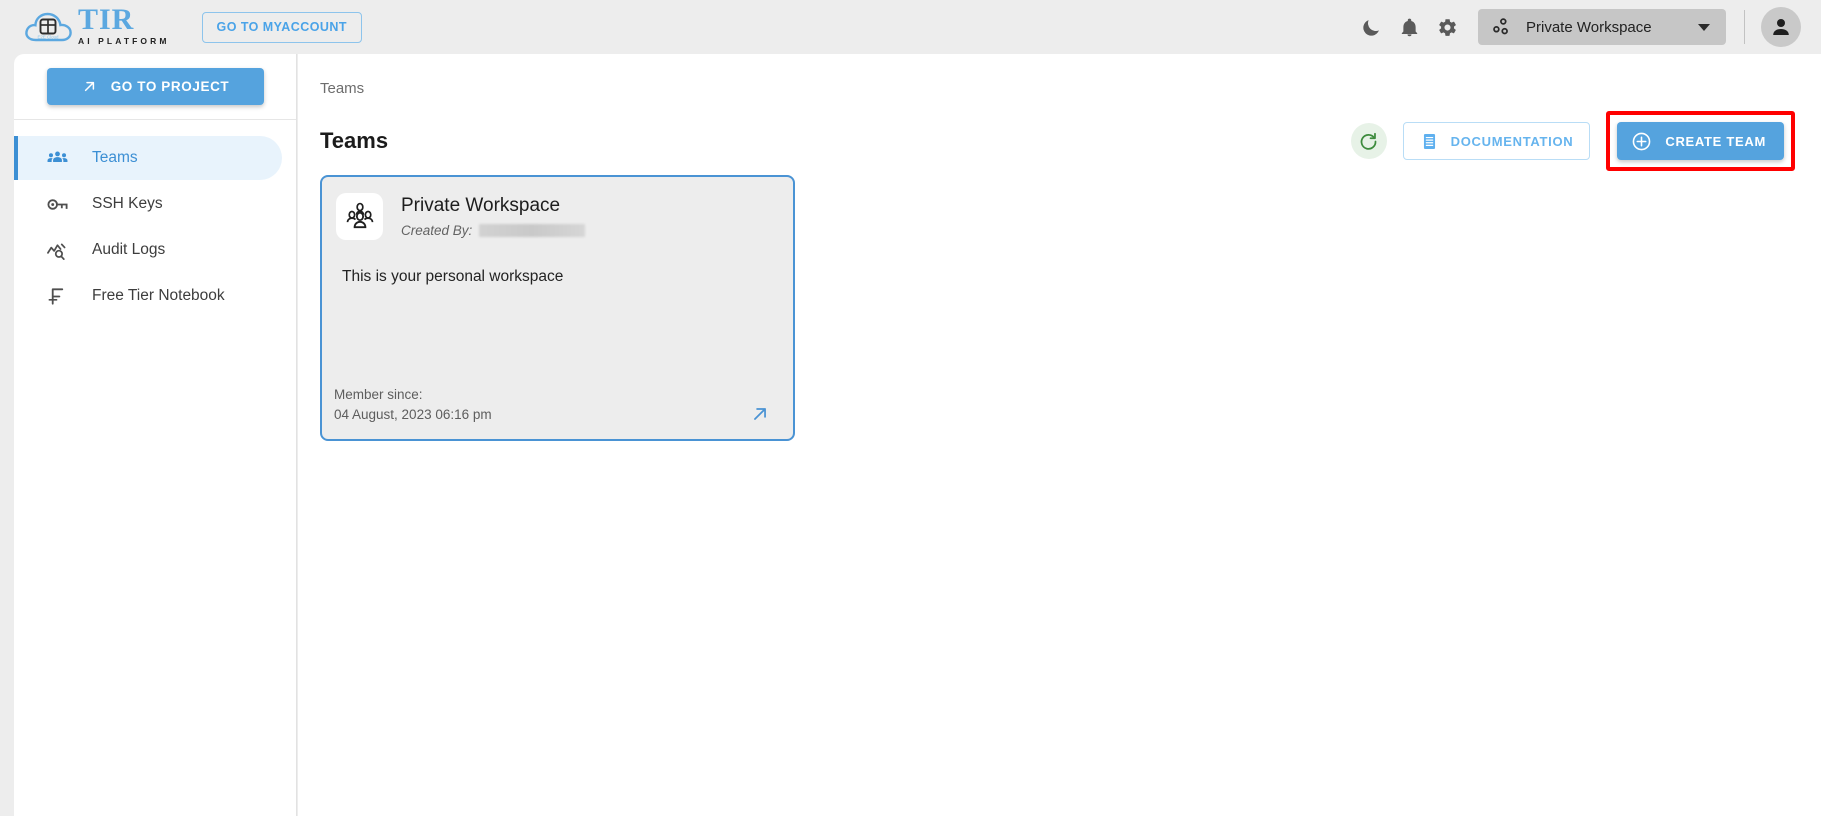 The width and height of the screenshot is (1821, 816). Describe the element at coordinates (453, 276) in the screenshot. I see `team-card-description: This is your personal workspace` at that location.